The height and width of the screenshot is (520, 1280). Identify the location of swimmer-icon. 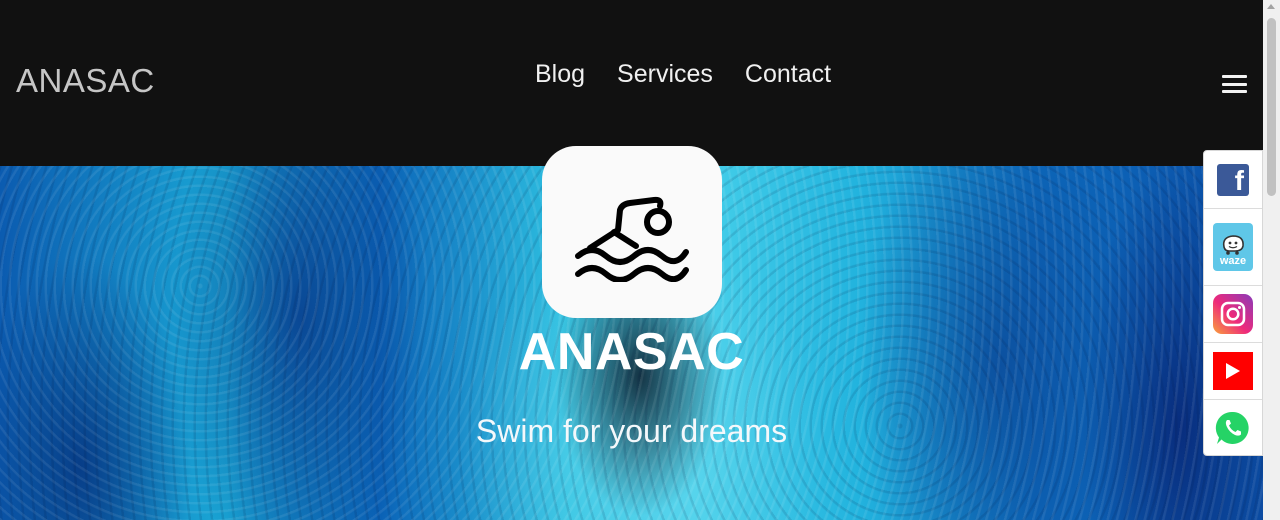
(632, 239).